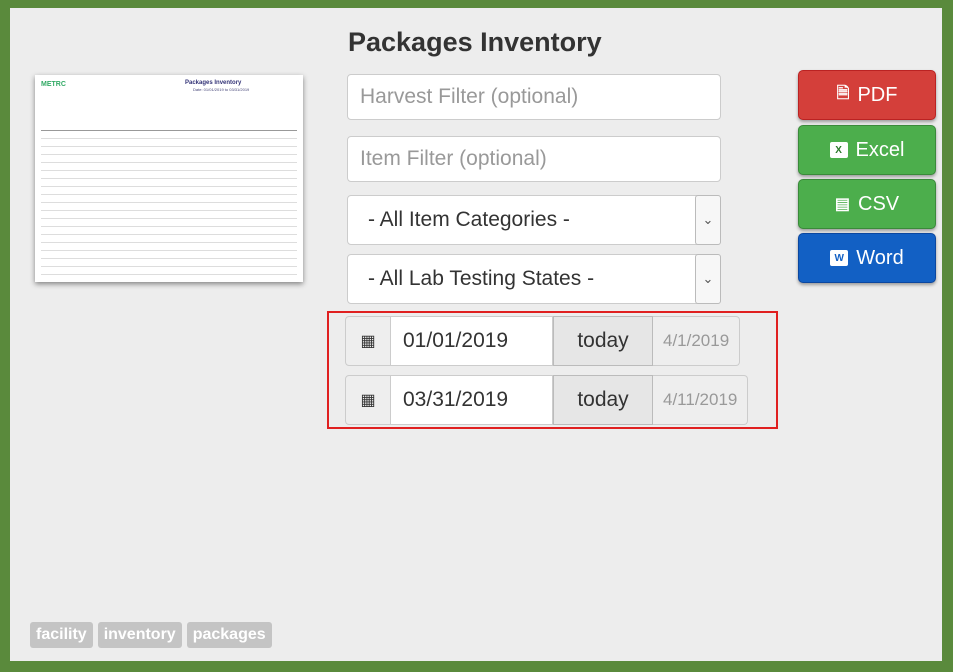  I want to click on harvest-filter-input: Harvest Filter (optional), so click(534, 97).